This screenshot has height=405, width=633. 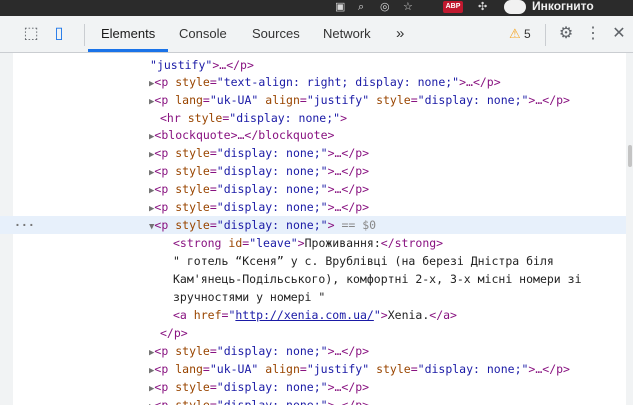 What do you see at coordinates (408, 7) in the screenshot?
I see `star-icon: ☆` at bounding box center [408, 7].